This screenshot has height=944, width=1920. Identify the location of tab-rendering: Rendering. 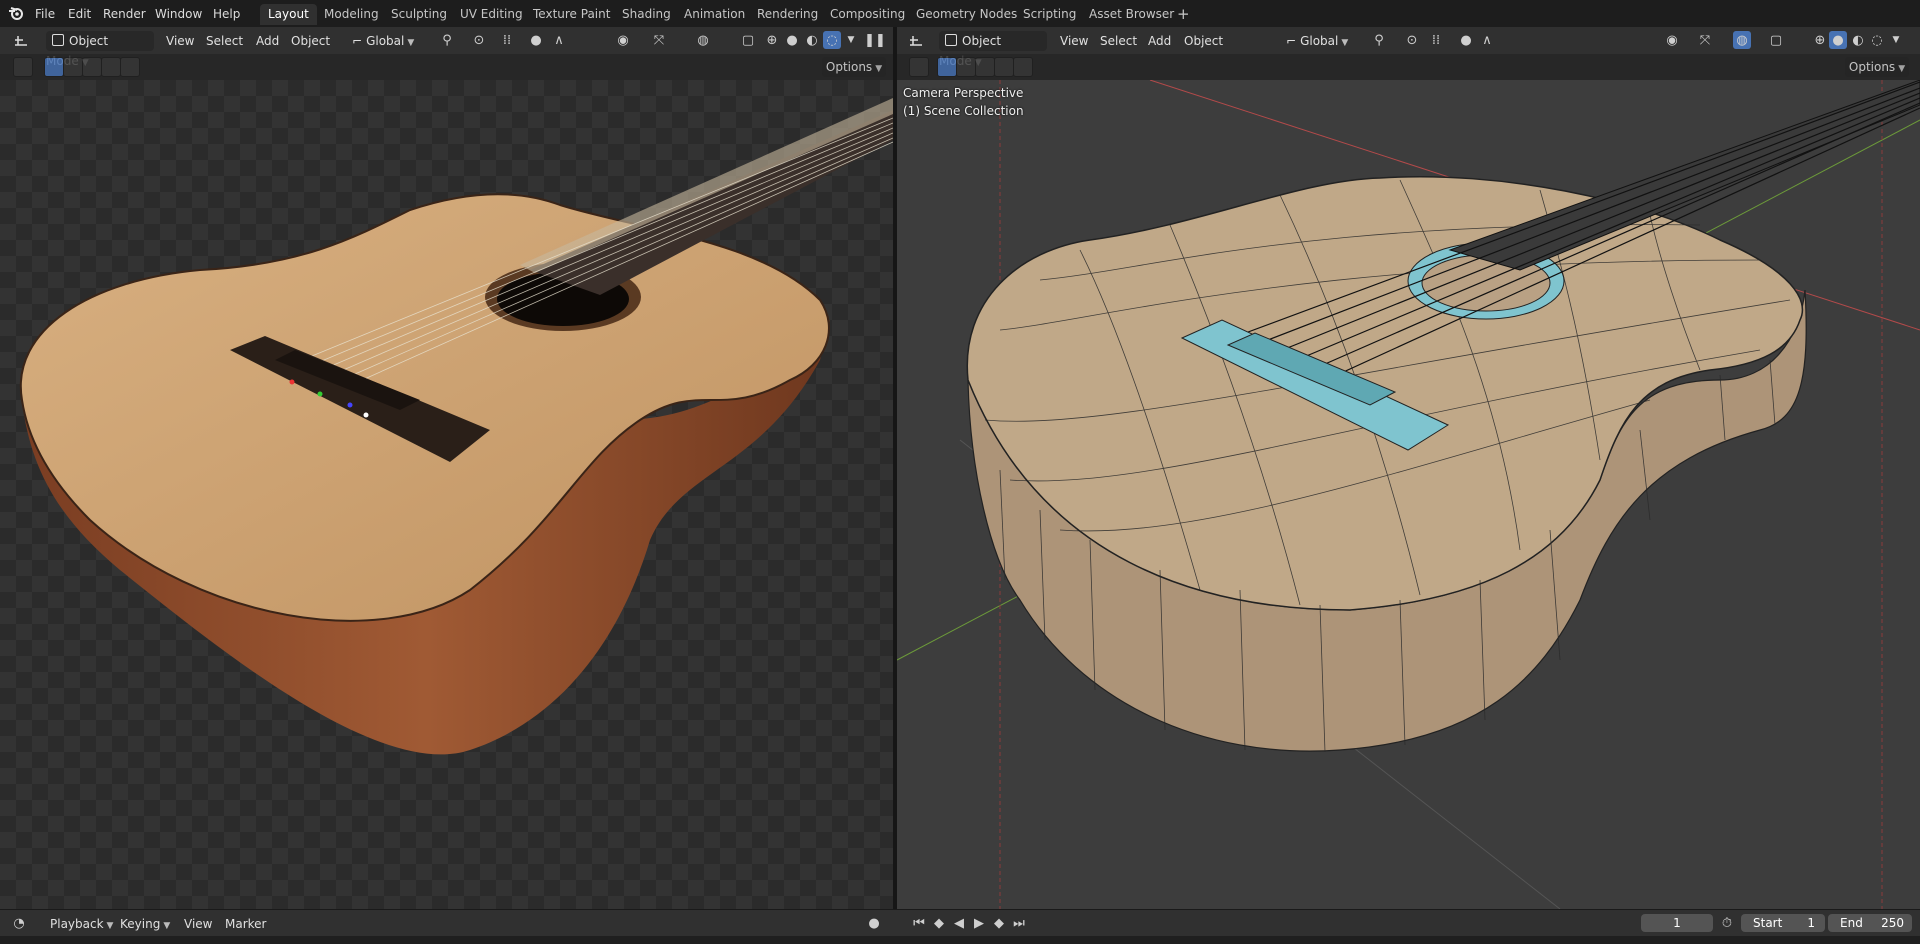
(787, 14).